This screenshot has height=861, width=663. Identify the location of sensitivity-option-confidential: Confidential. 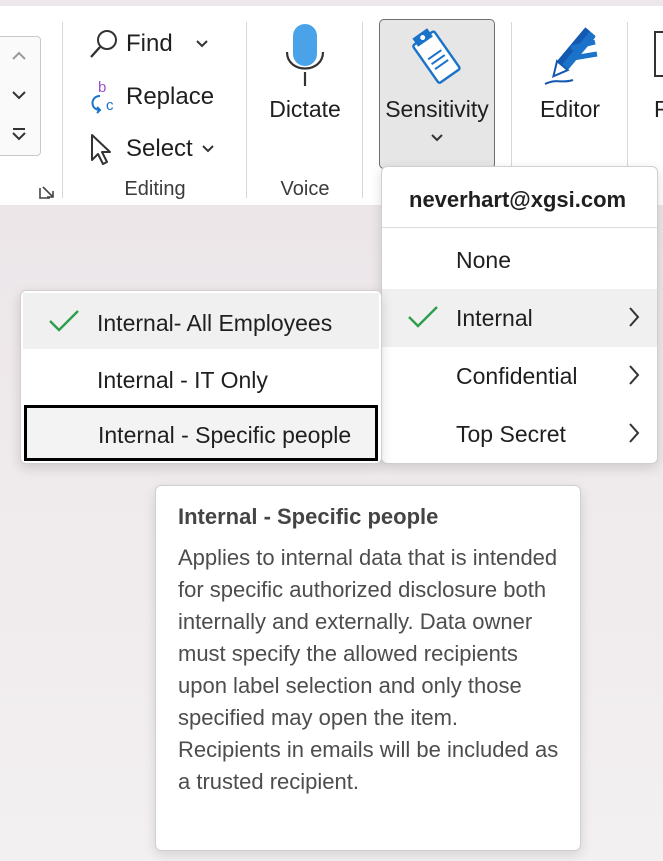
(519, 376).